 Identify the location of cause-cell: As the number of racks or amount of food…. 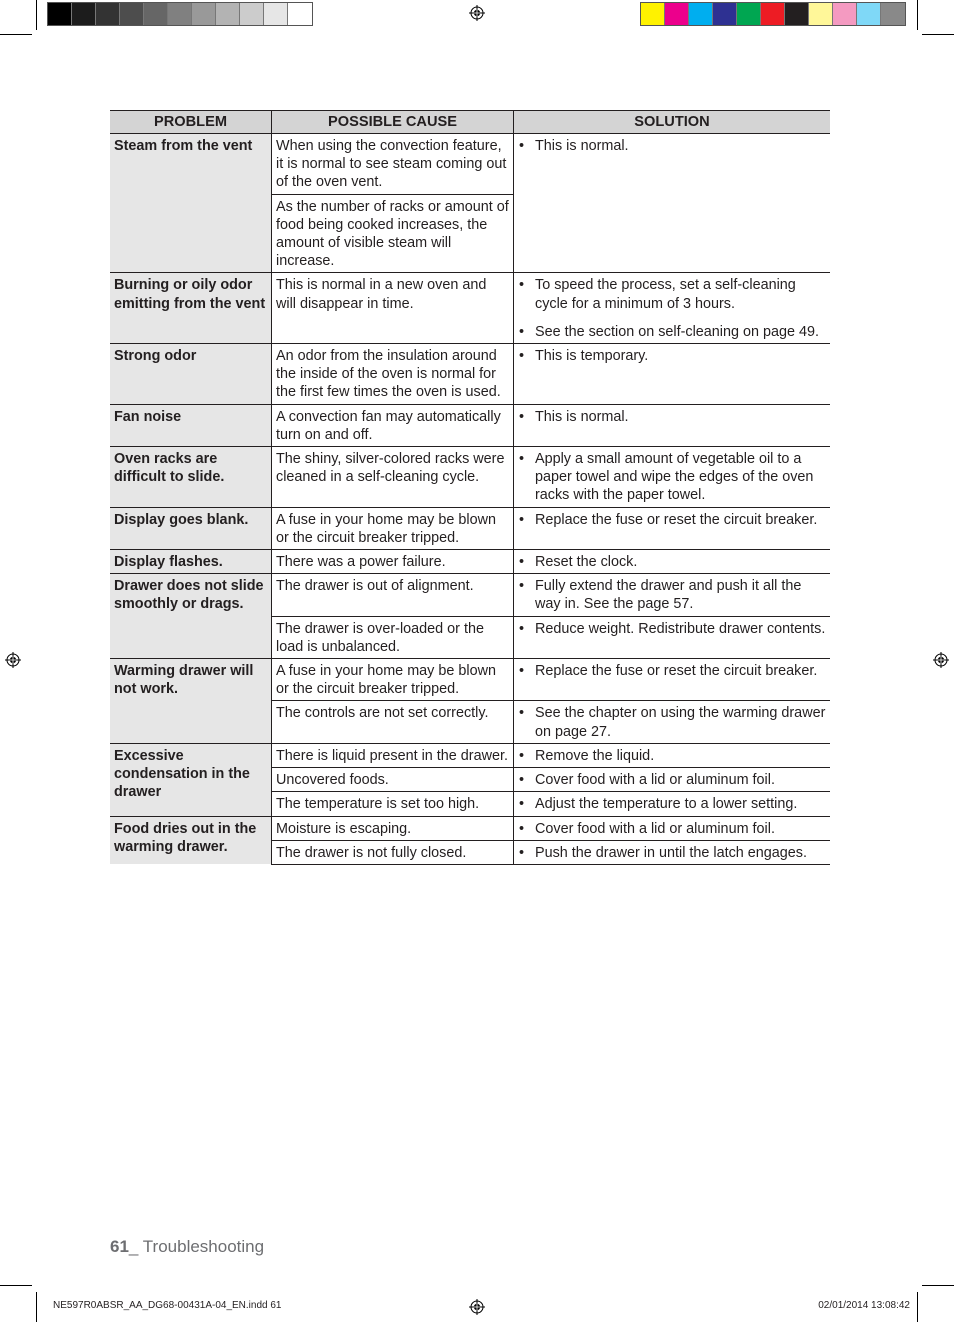
(392, 233).